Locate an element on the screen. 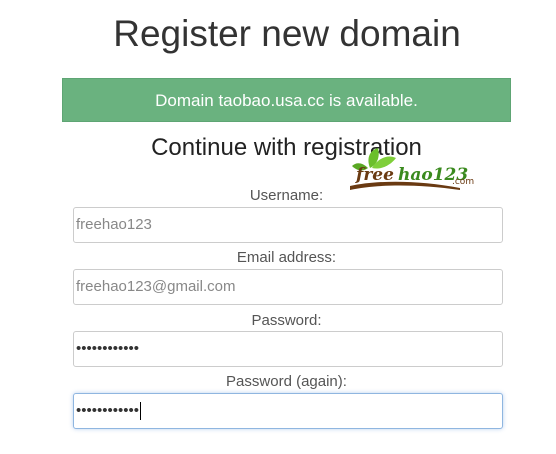 This screenshot has width=556, height=454. password-again-mask: •••••••••••• is located at coordinates (108, 410).